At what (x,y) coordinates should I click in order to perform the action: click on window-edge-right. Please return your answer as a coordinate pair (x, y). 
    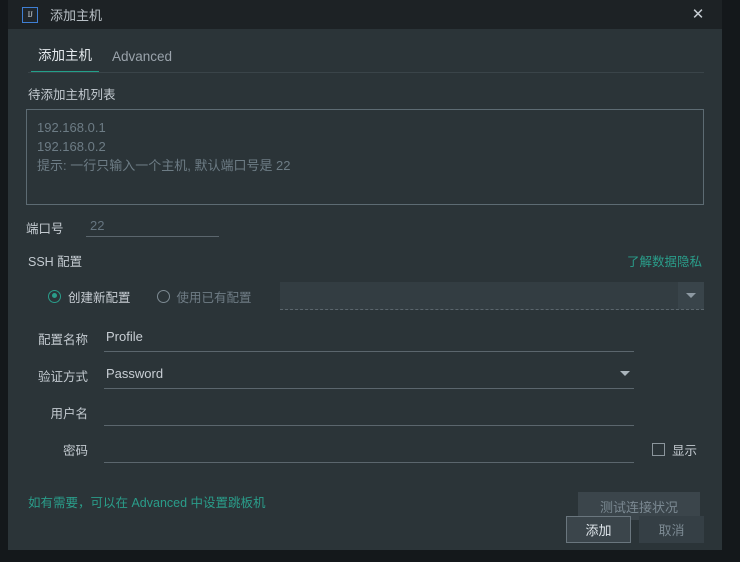
    Looking at the image, I should click on (731, 281).